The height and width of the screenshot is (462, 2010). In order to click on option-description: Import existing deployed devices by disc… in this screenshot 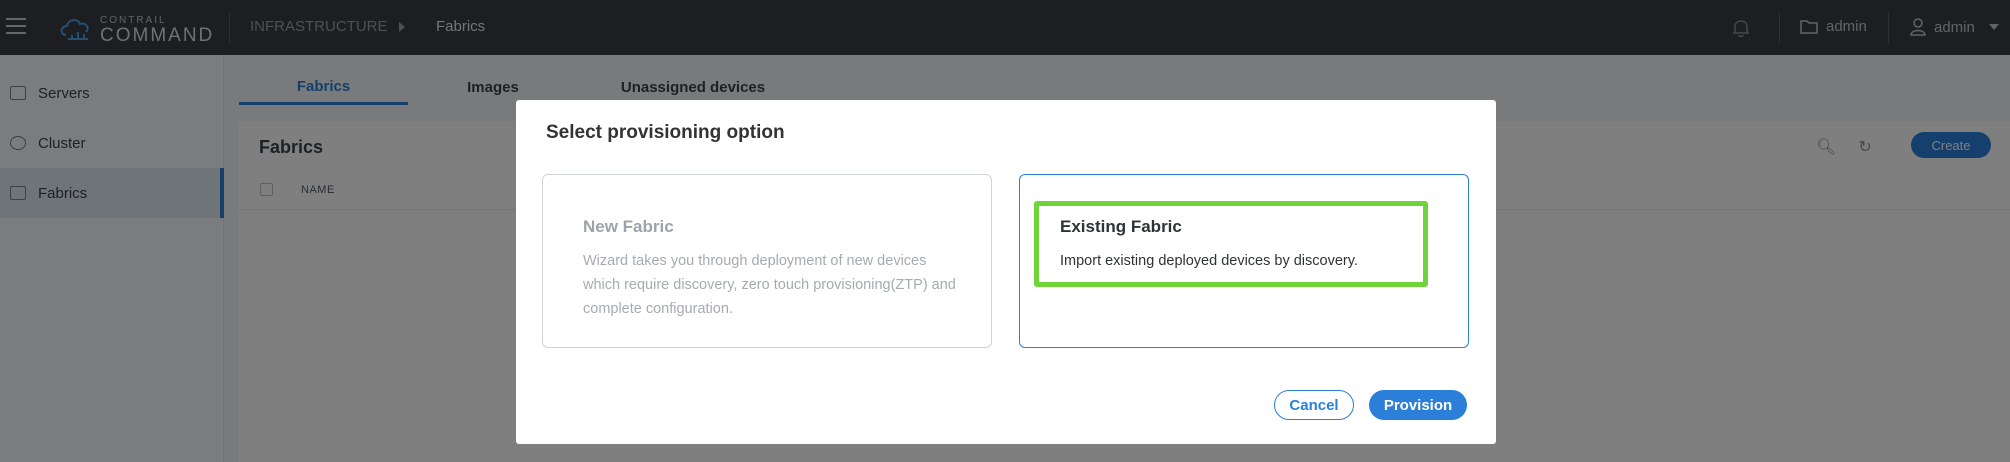, I will do `click(1209, 261)`.